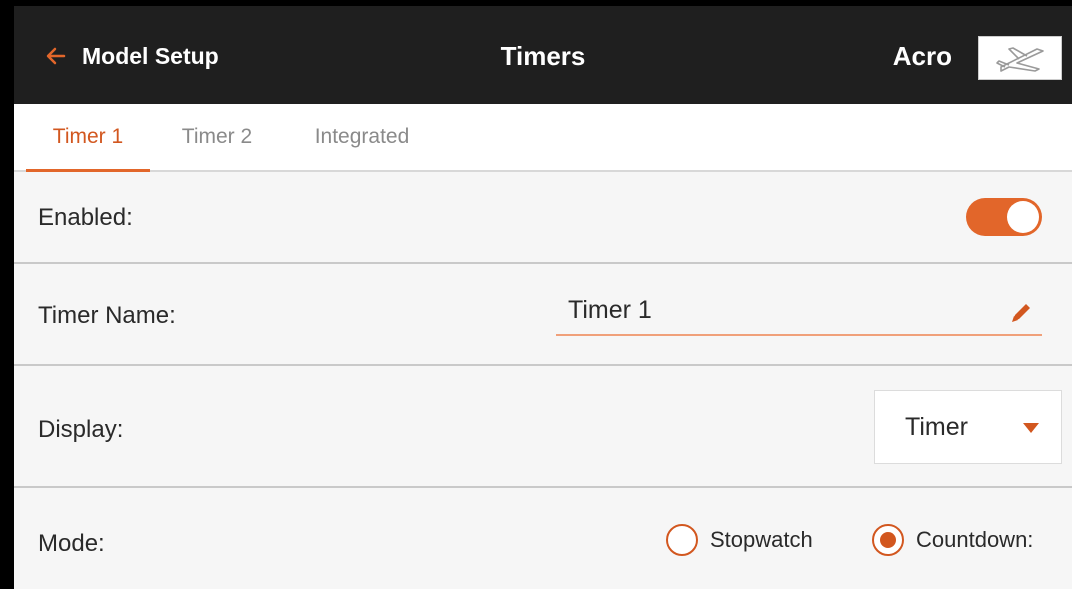  I want to click on display-dropdown: Timer, so click(968, 427).